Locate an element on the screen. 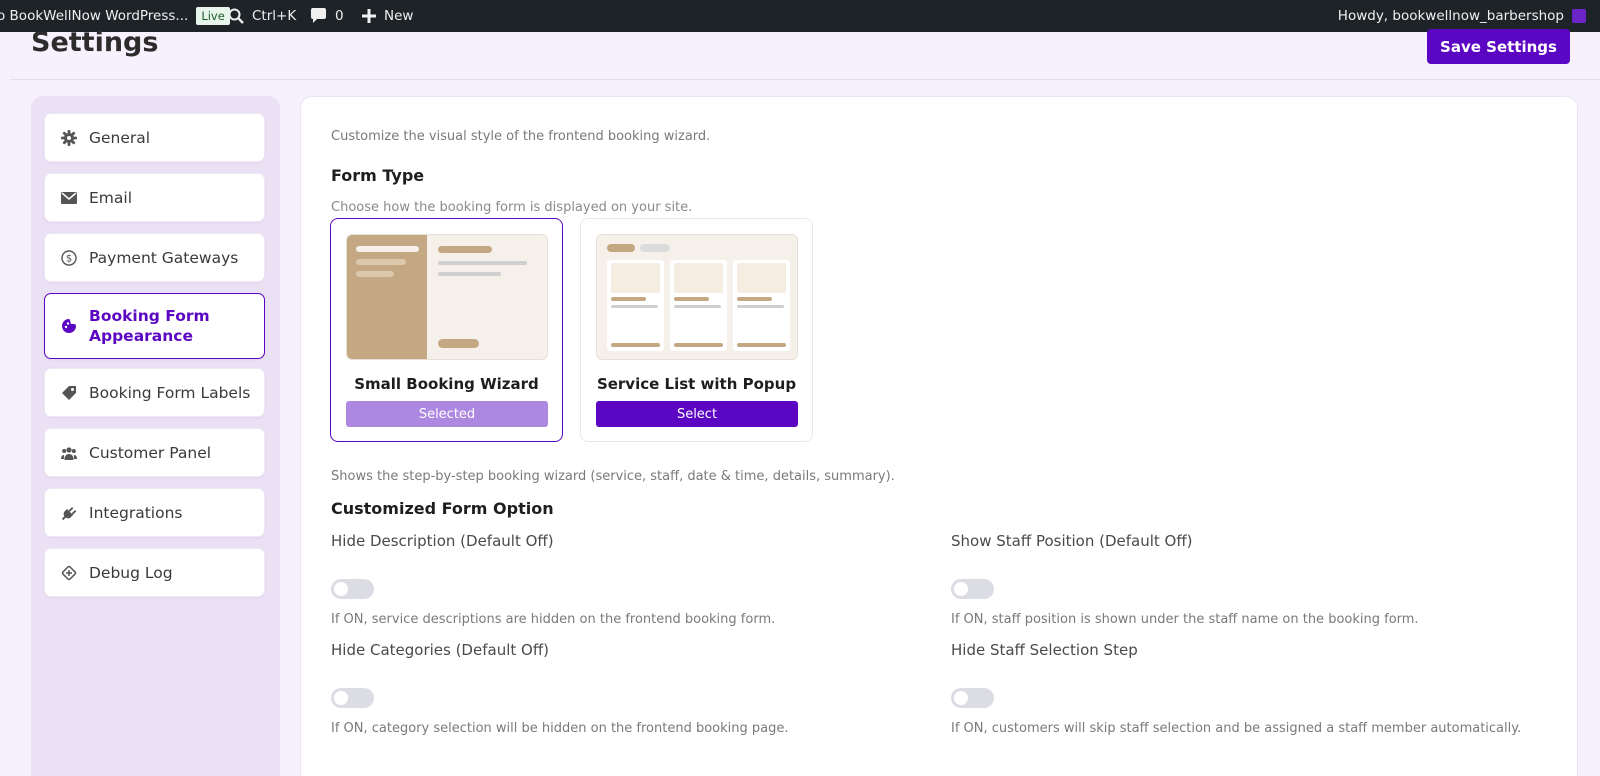  plug-icon is located at coordinates (69, 513).